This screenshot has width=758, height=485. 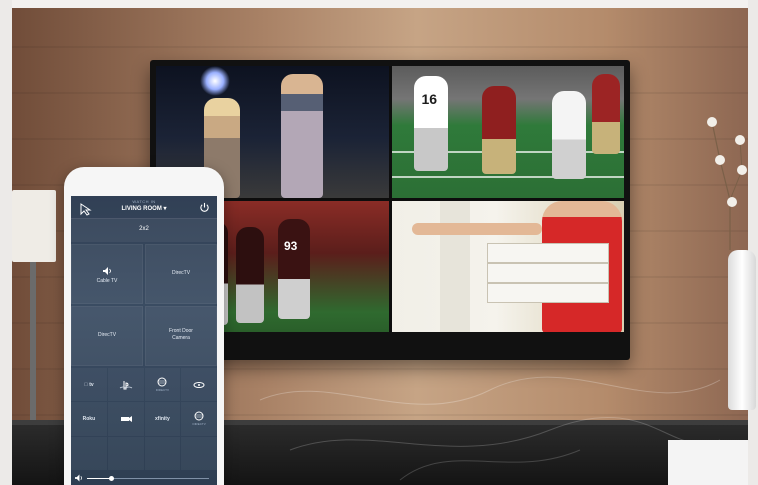 I want to click on quadrant-directv-1: DirecTV, so click(x=181, y=274).